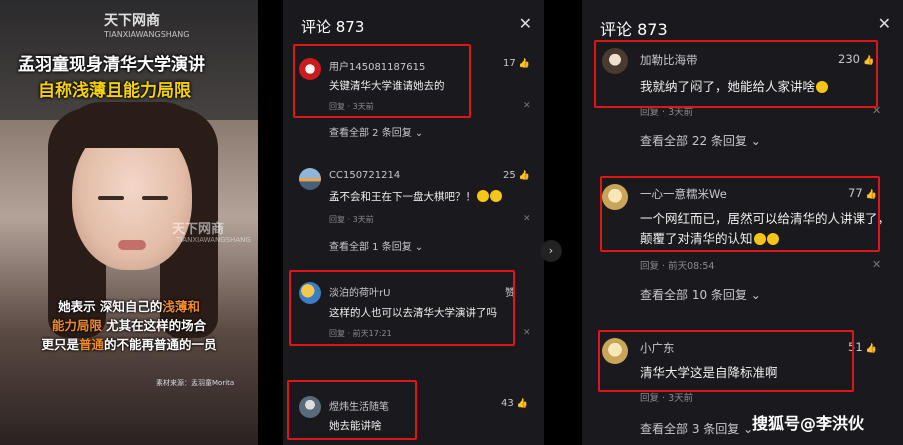  I want to click on like-button: 赞, so click(510, 291).